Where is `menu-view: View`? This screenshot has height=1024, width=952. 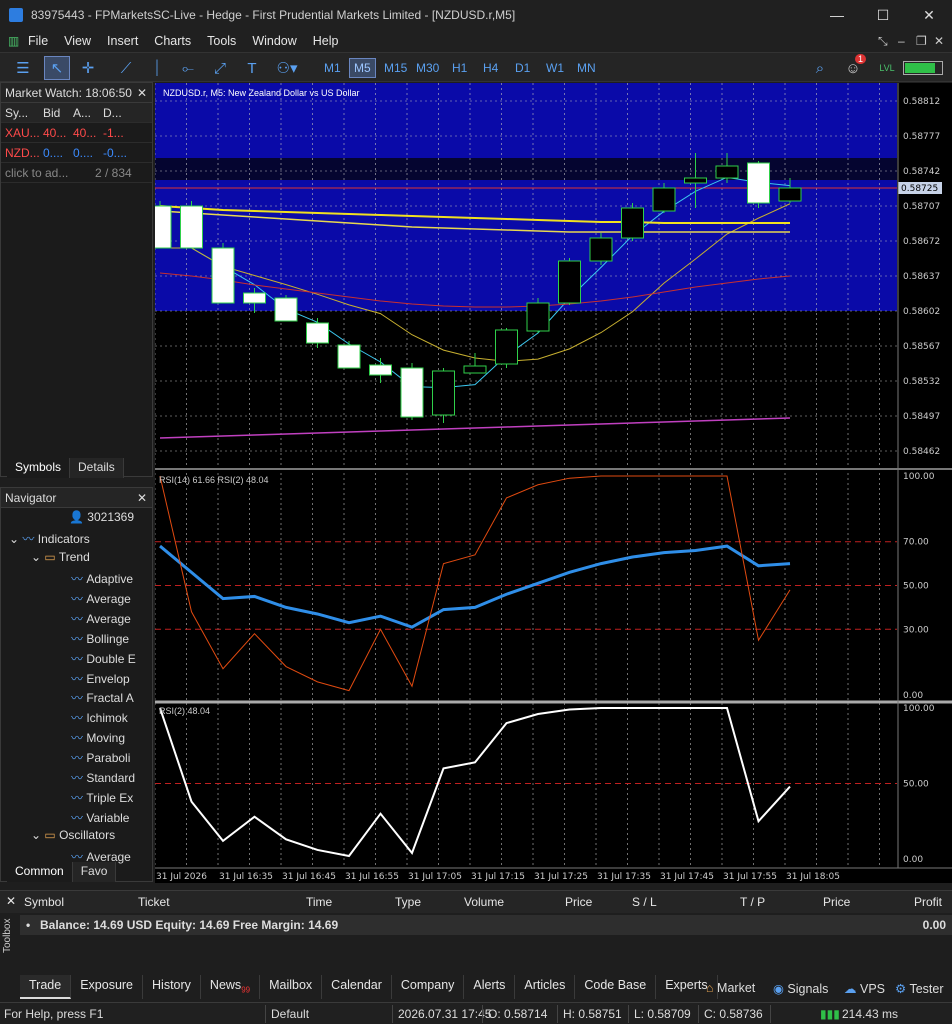
menu-view: View is located at coordinates (77, 41).